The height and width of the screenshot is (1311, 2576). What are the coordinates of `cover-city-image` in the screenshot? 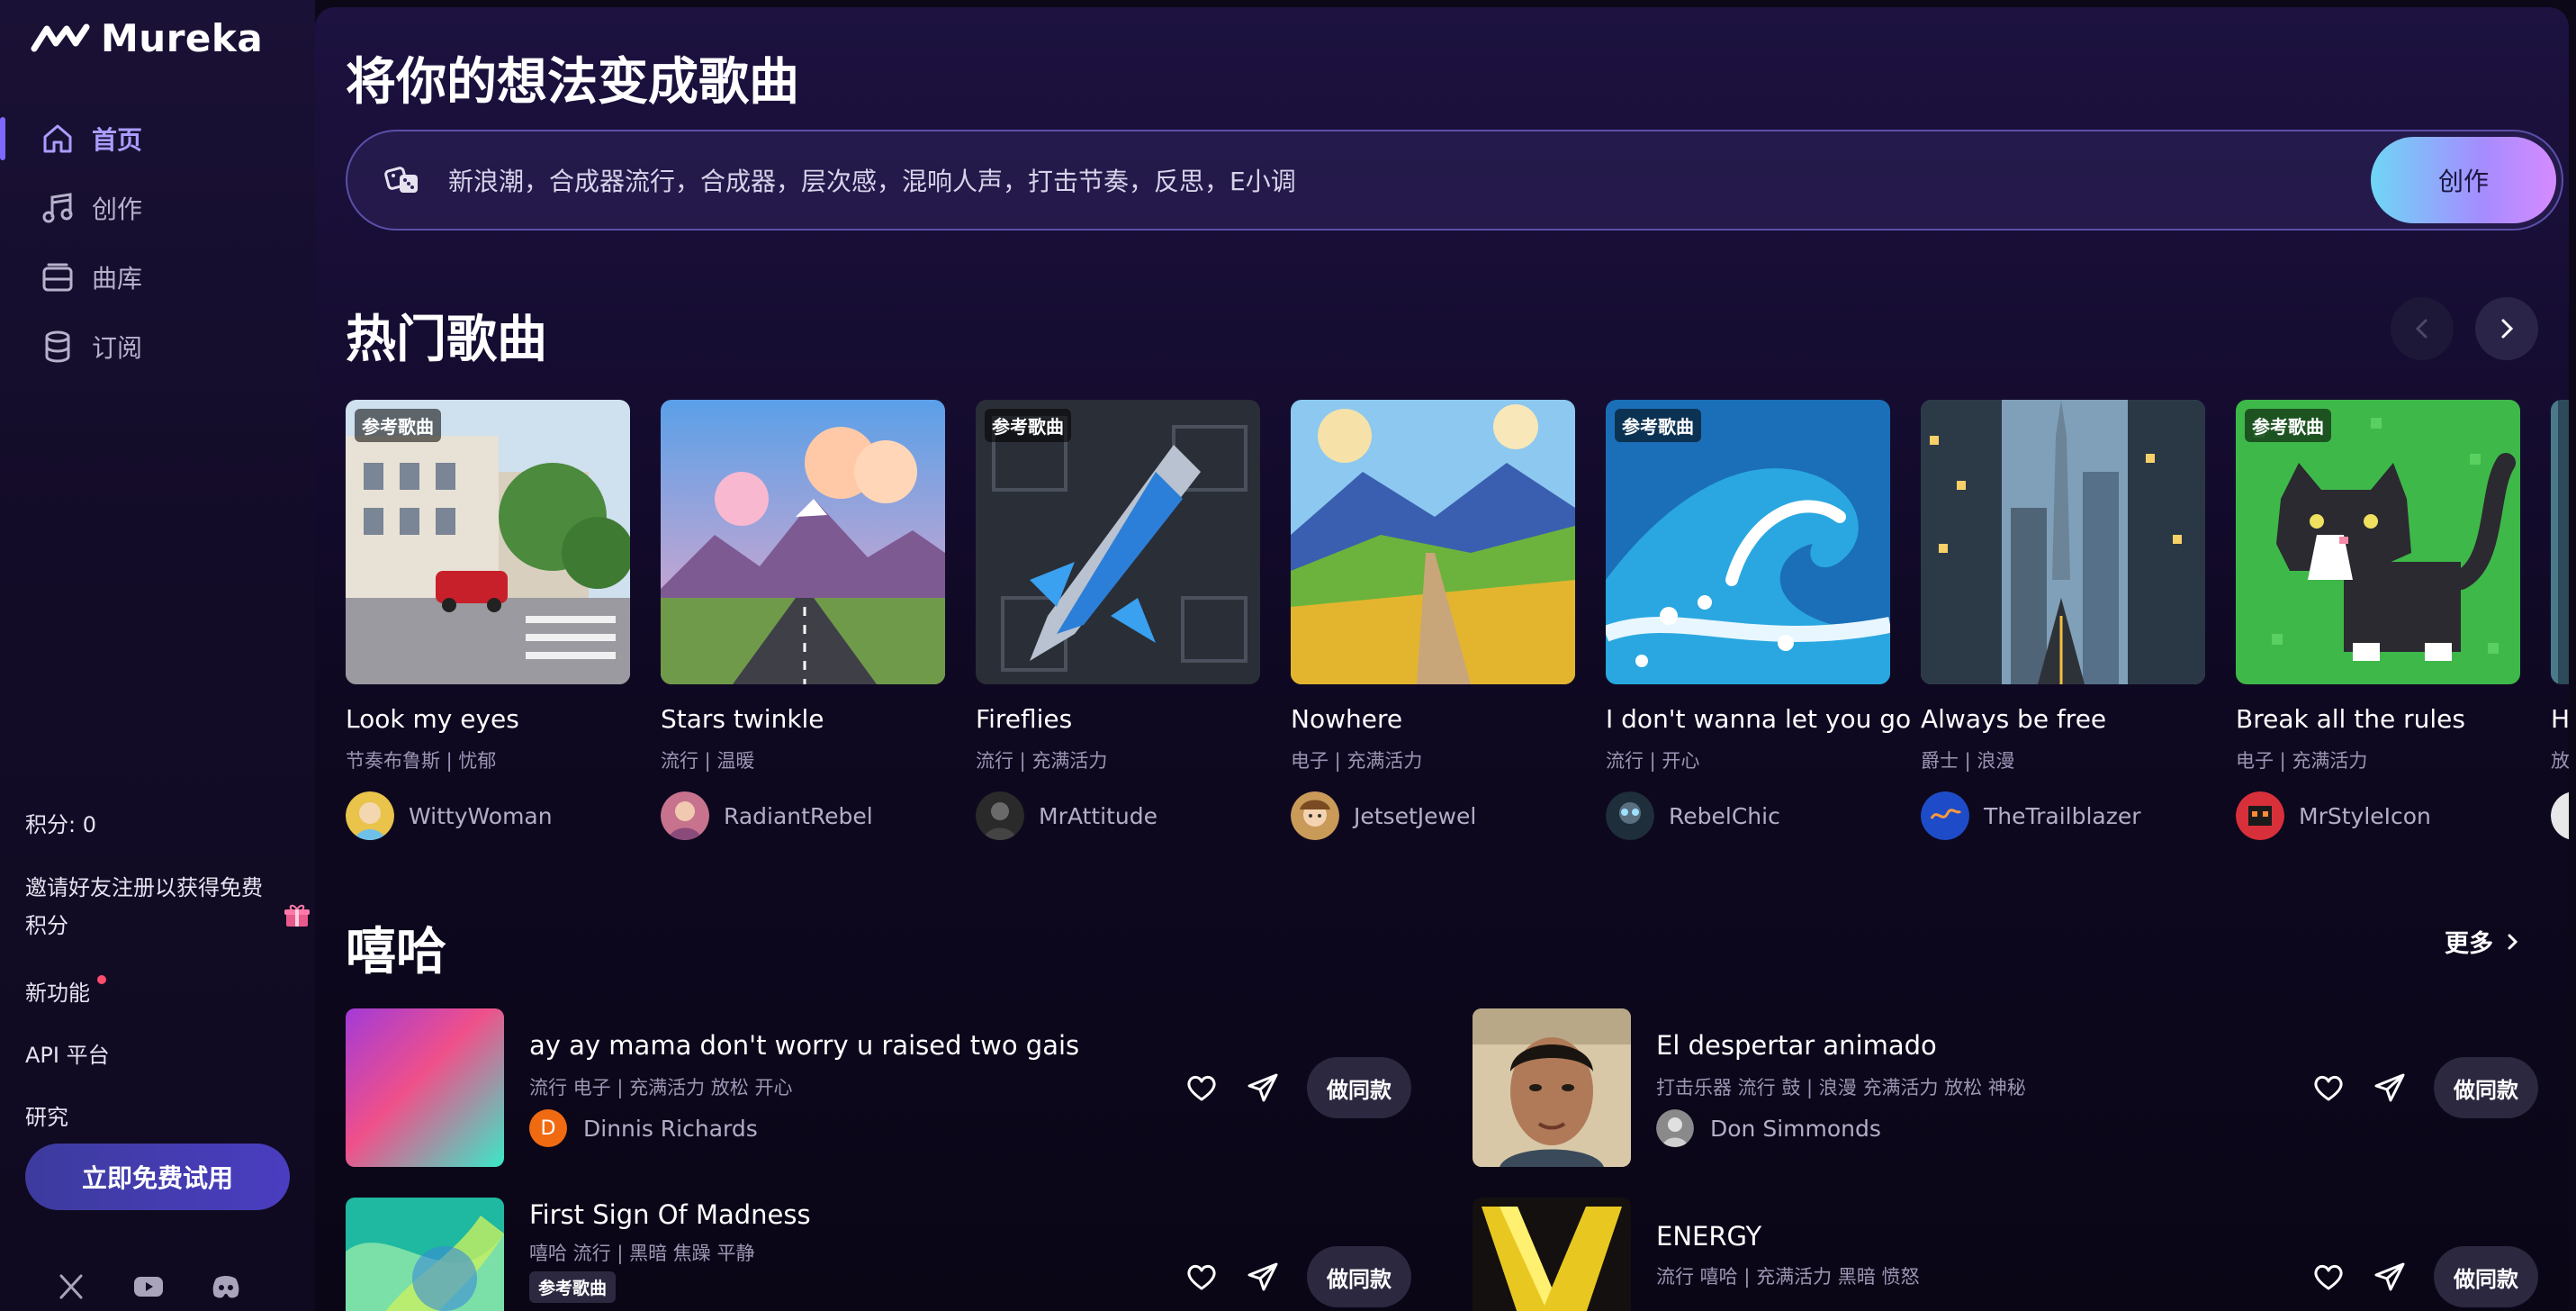 It's located at (2063, 542).